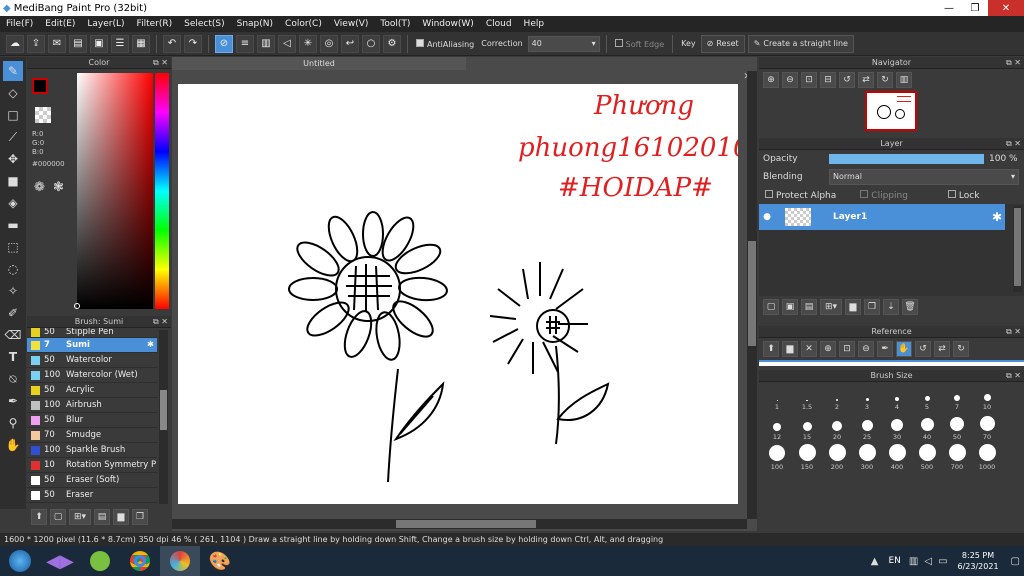 This screenshot has height=576, width=1024. What do you see at coordinates (891, 307) in the screenshot?
I see `merge-layer-icon: ⇣` at bounding box center [891, 307].